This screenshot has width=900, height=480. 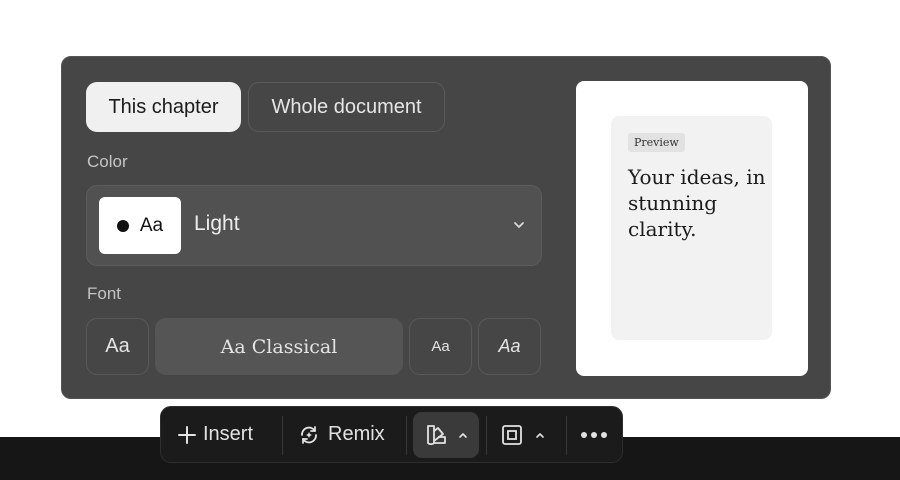 What do you see at coordinates (512, 434) in the screenshot?
I see `frame-icon` at bounding box center [512, 434].